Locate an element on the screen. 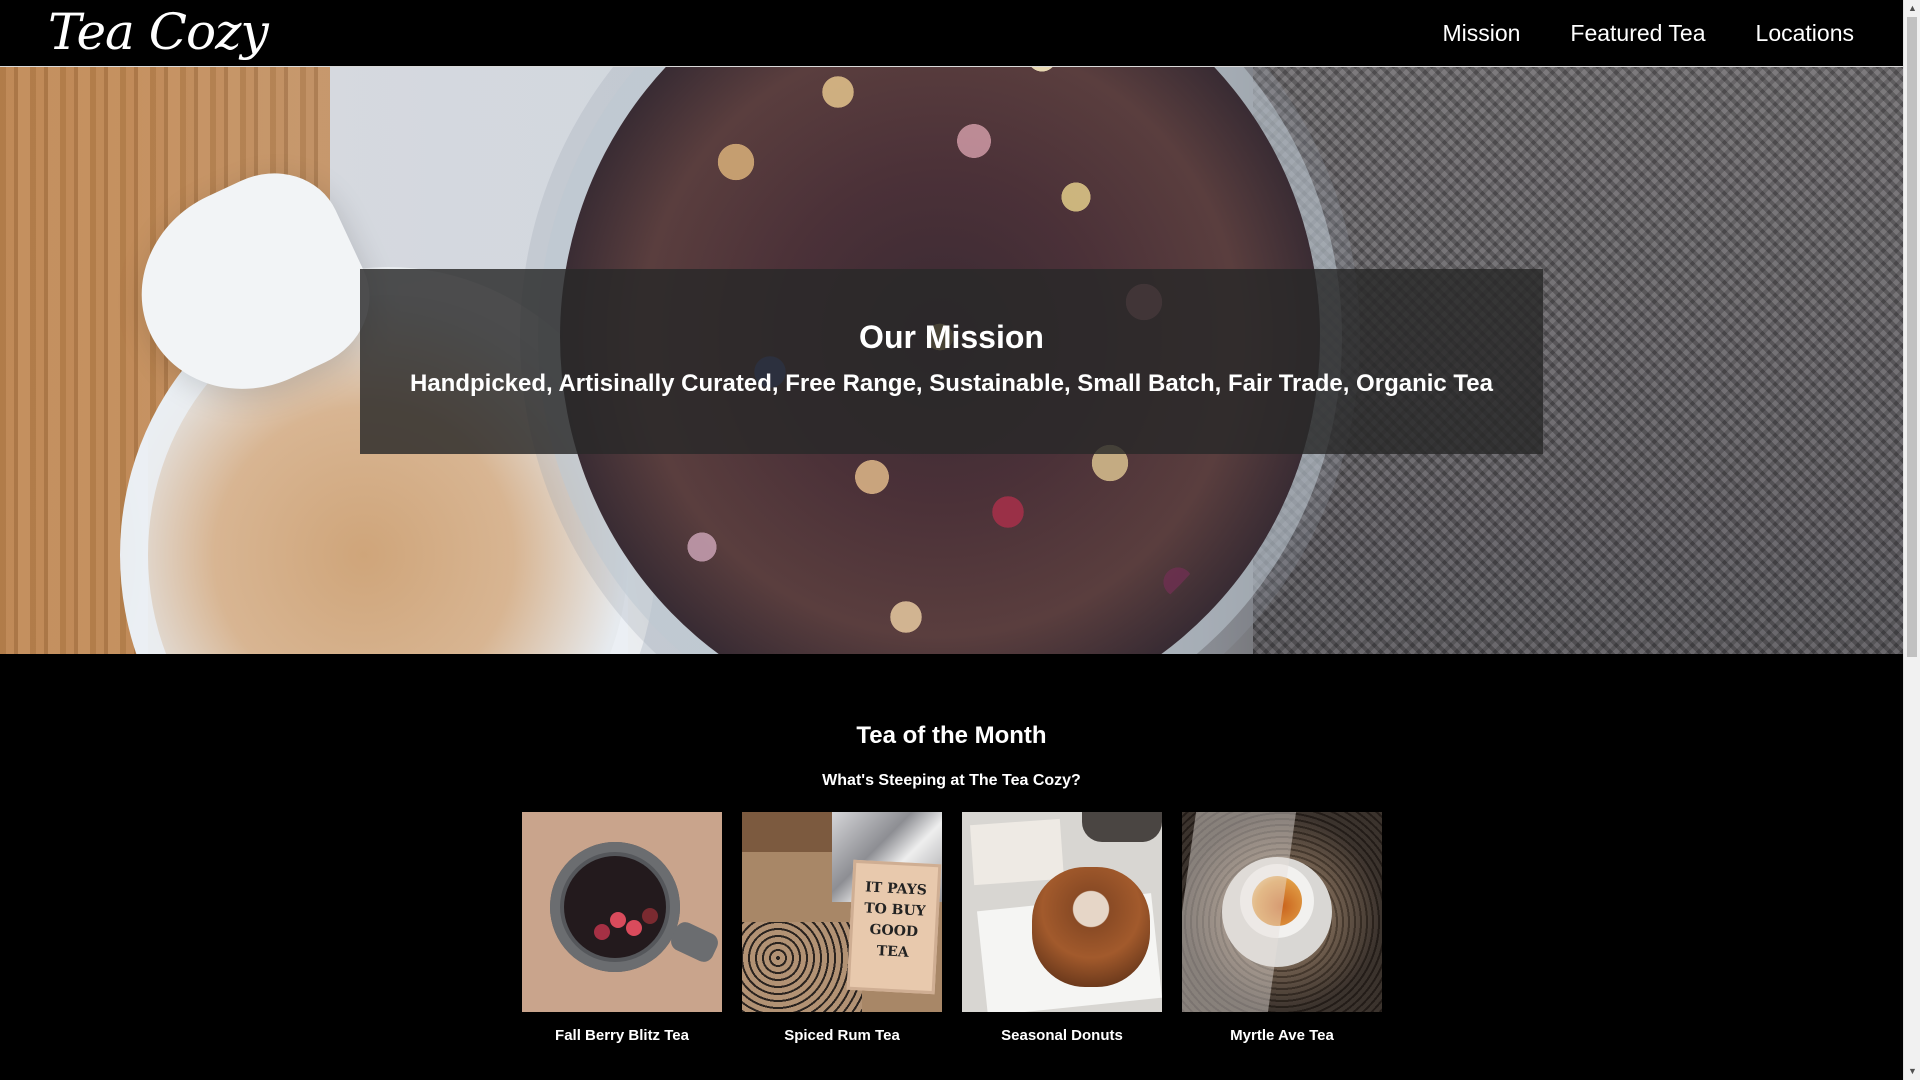 The image size is (1920, 1080). tea-image-berry is located at coordinates (622, 912).